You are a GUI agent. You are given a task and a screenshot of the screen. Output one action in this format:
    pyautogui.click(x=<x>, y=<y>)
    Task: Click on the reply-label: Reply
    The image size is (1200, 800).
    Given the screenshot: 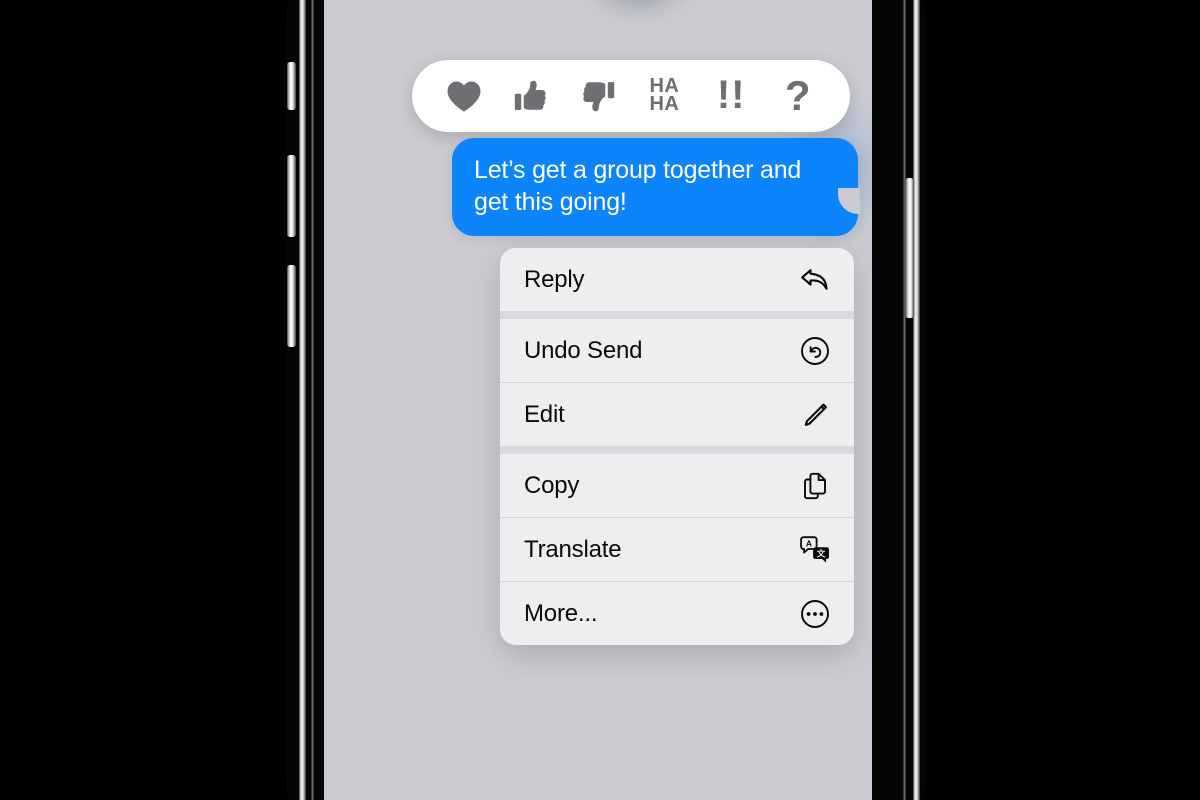 What is the action you would take?
    pyautogui.click(x=554, y=279)
    